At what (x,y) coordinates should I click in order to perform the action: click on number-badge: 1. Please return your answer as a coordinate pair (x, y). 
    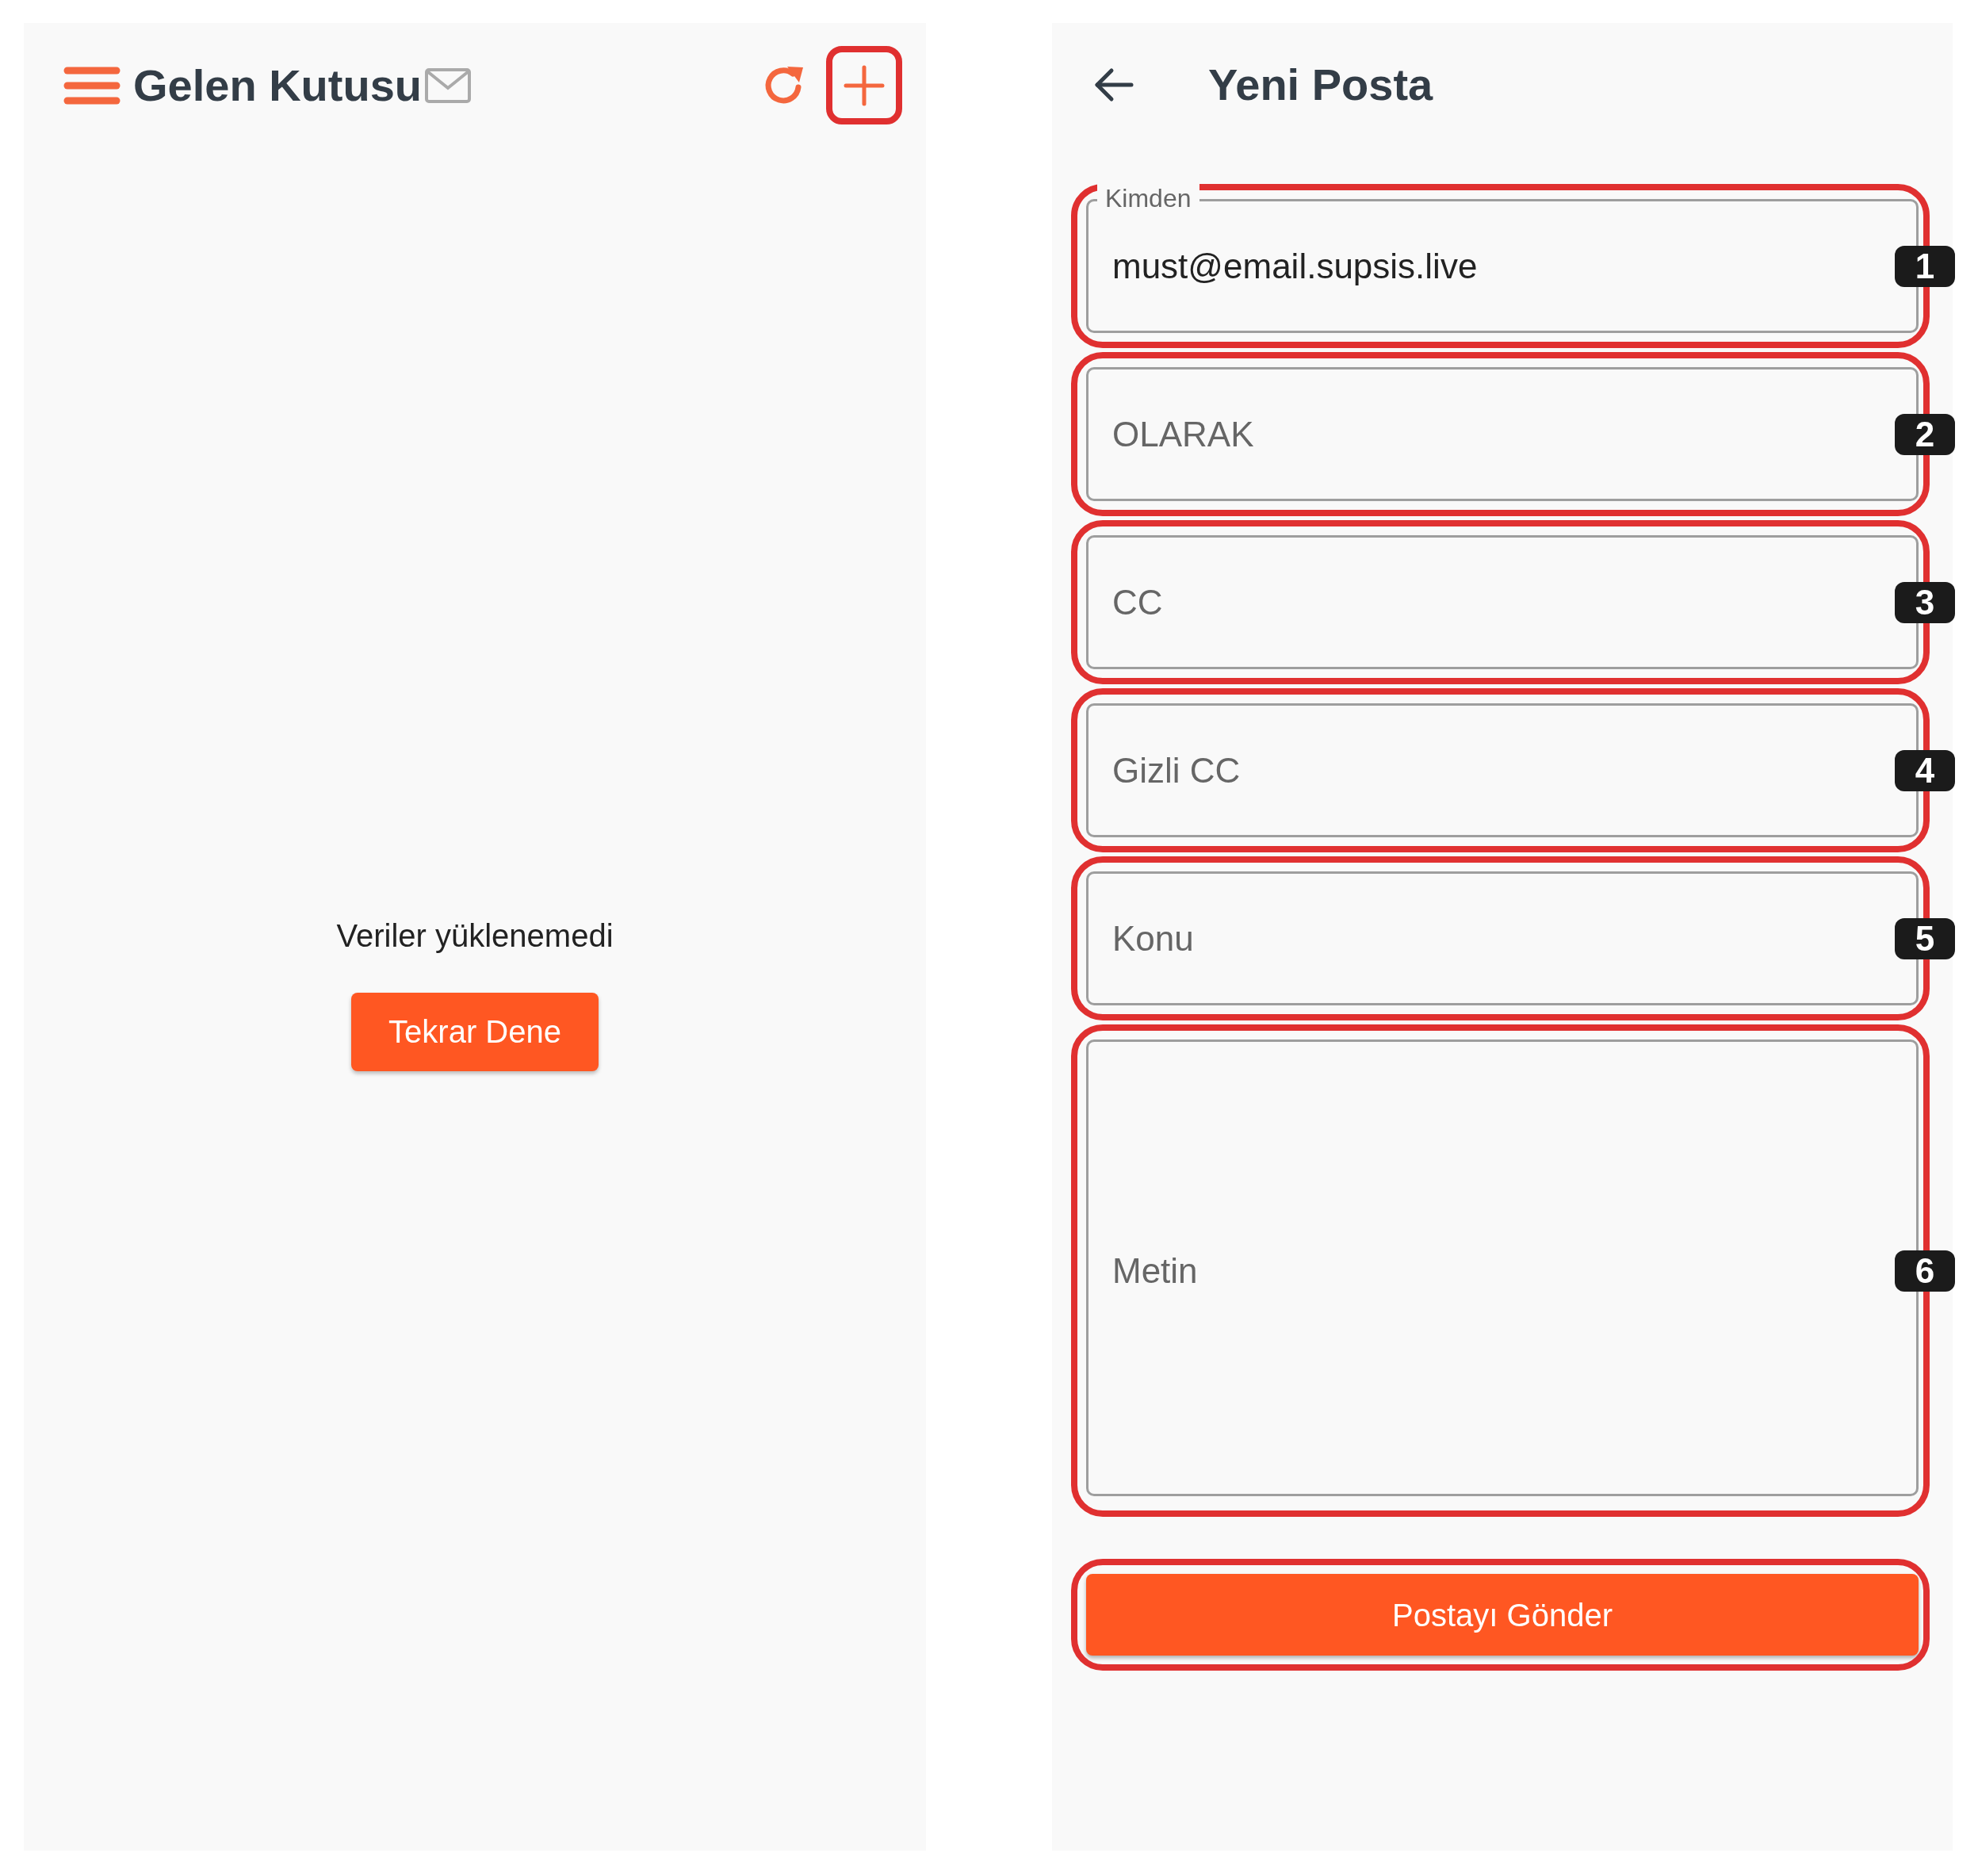
    Looking at the image, I should click on (1925, 266).